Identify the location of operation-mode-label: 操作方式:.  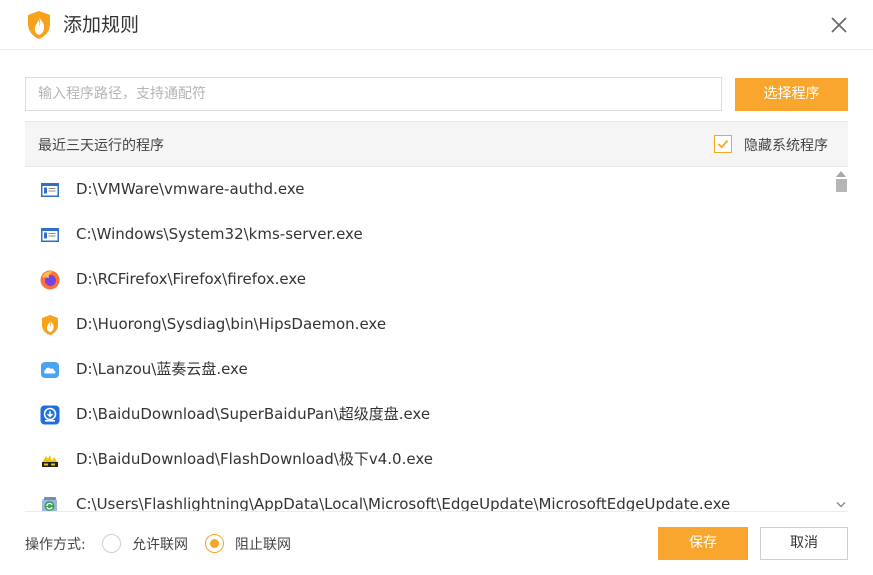
(55, 545).